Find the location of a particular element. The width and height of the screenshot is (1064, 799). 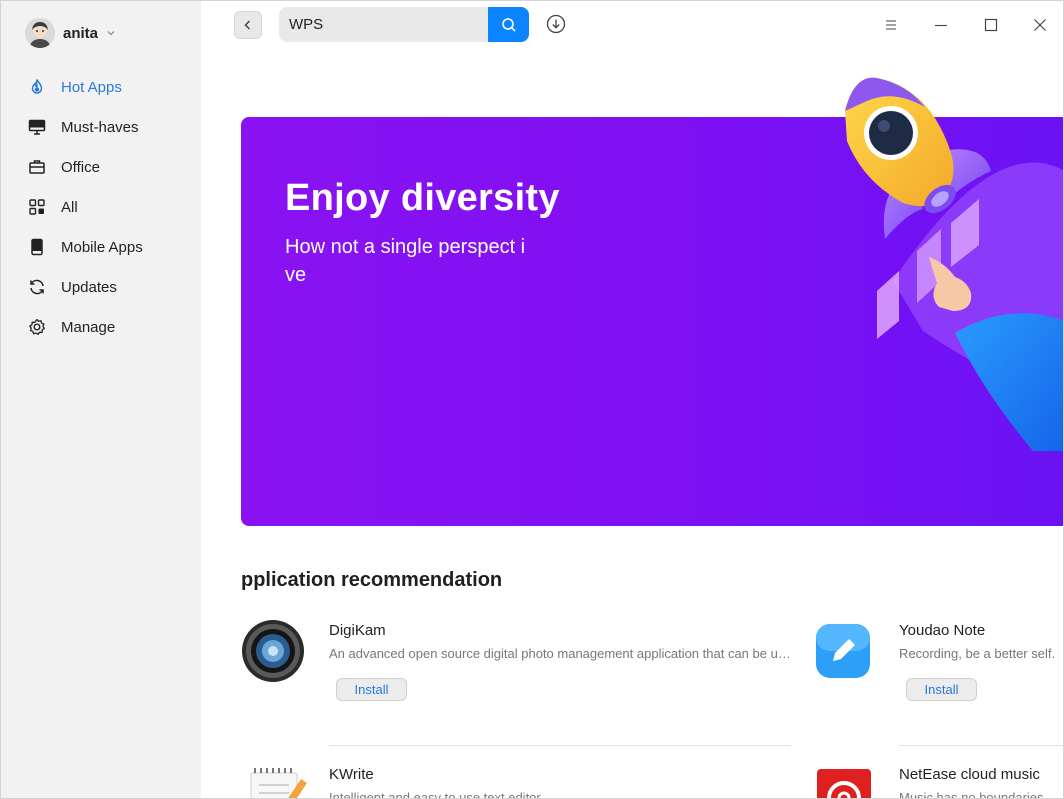

banner-subtitle: How not a single perspect ive is located at coordinates (405, 261).